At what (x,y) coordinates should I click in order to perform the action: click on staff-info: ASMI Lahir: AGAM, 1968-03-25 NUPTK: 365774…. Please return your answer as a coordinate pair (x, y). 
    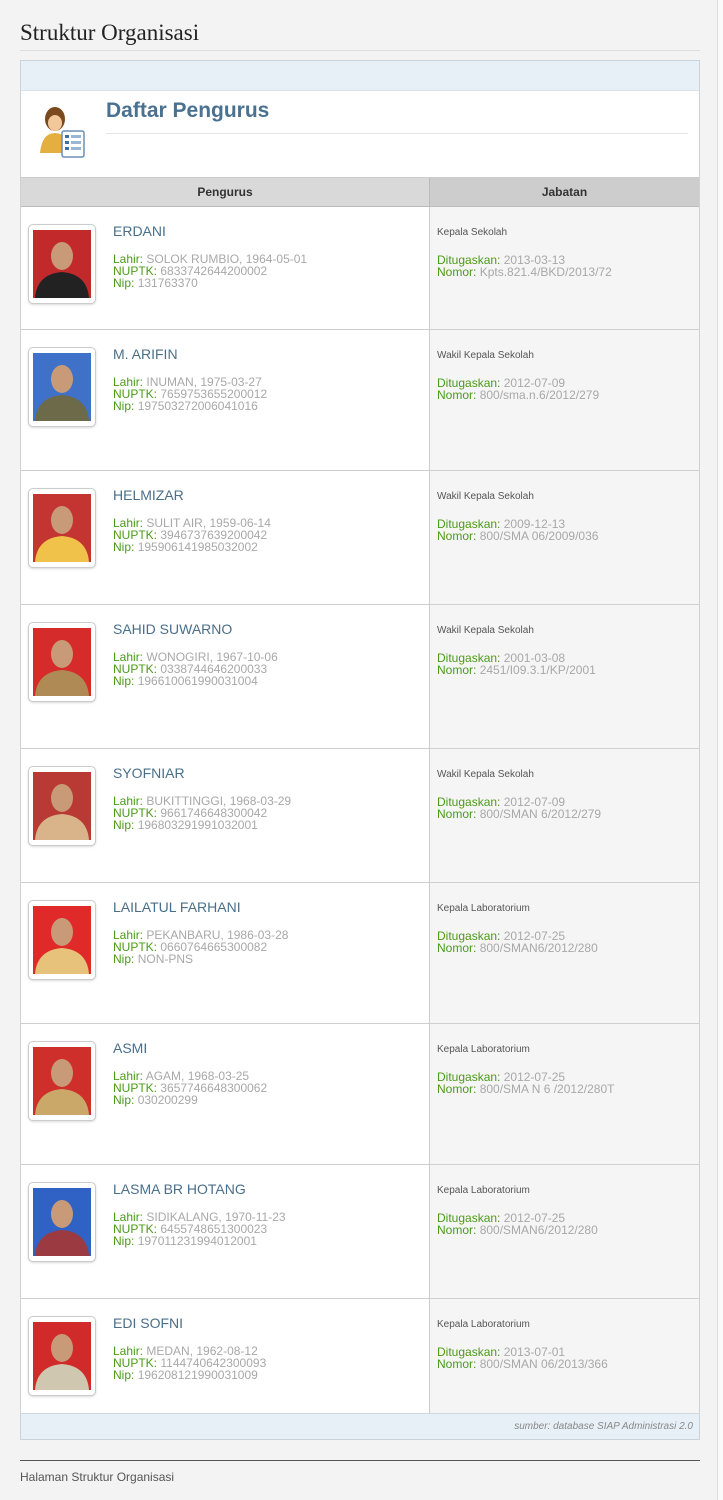
    Looking at the image, I should click on (190, 1073).